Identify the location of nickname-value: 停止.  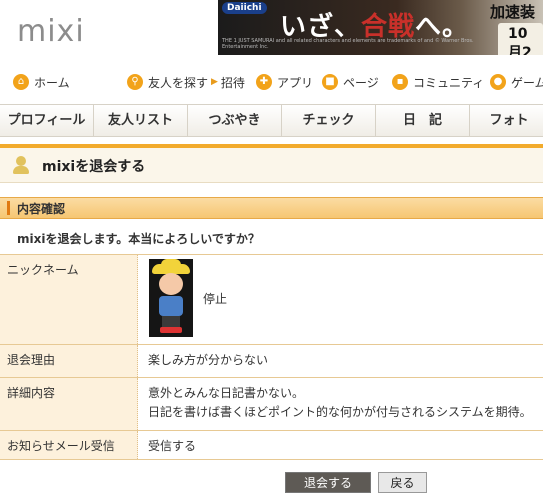
(215, 299).